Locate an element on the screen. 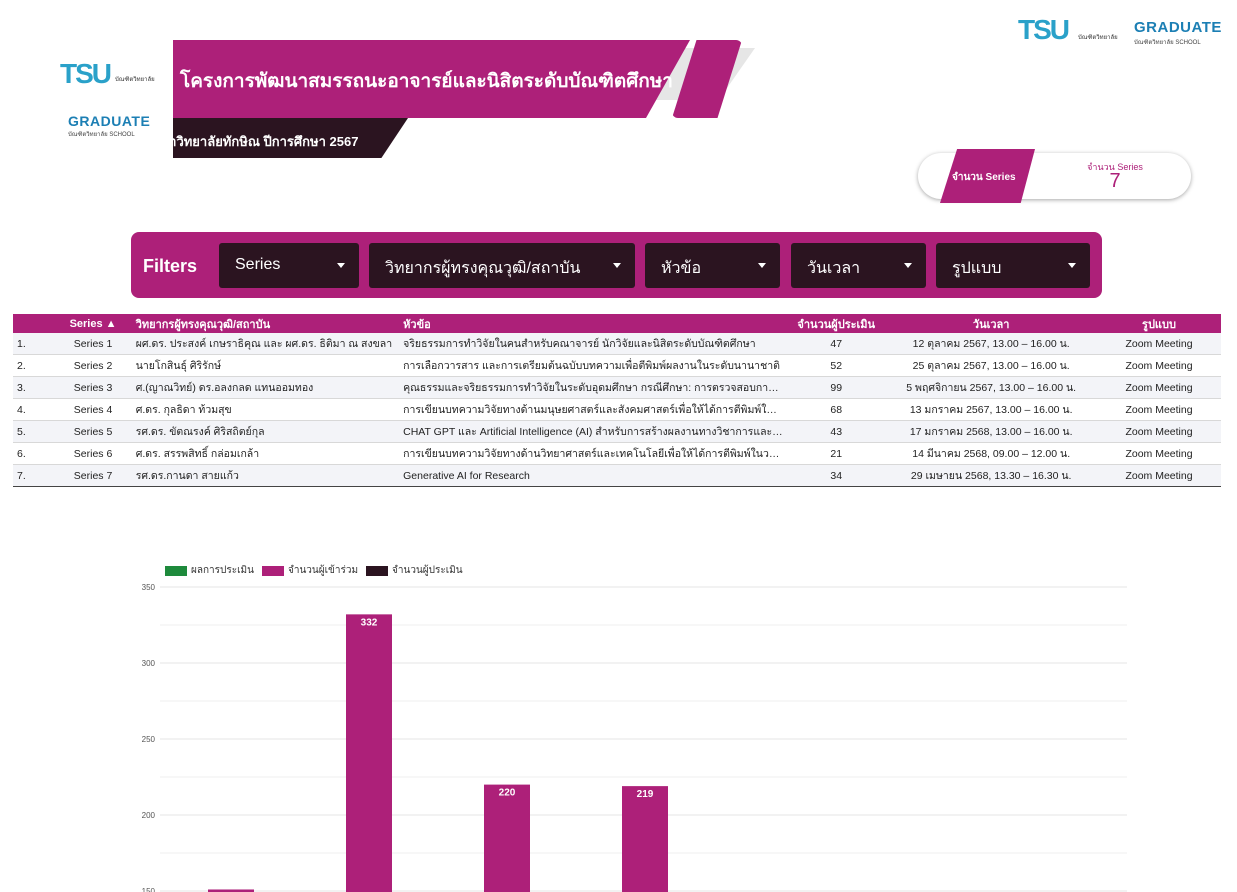 This screenshot has width=1237, height=892. tsu-logo-top-sub: บัณฑิตวิทยาลัย is located at coordinates (1098, 38).